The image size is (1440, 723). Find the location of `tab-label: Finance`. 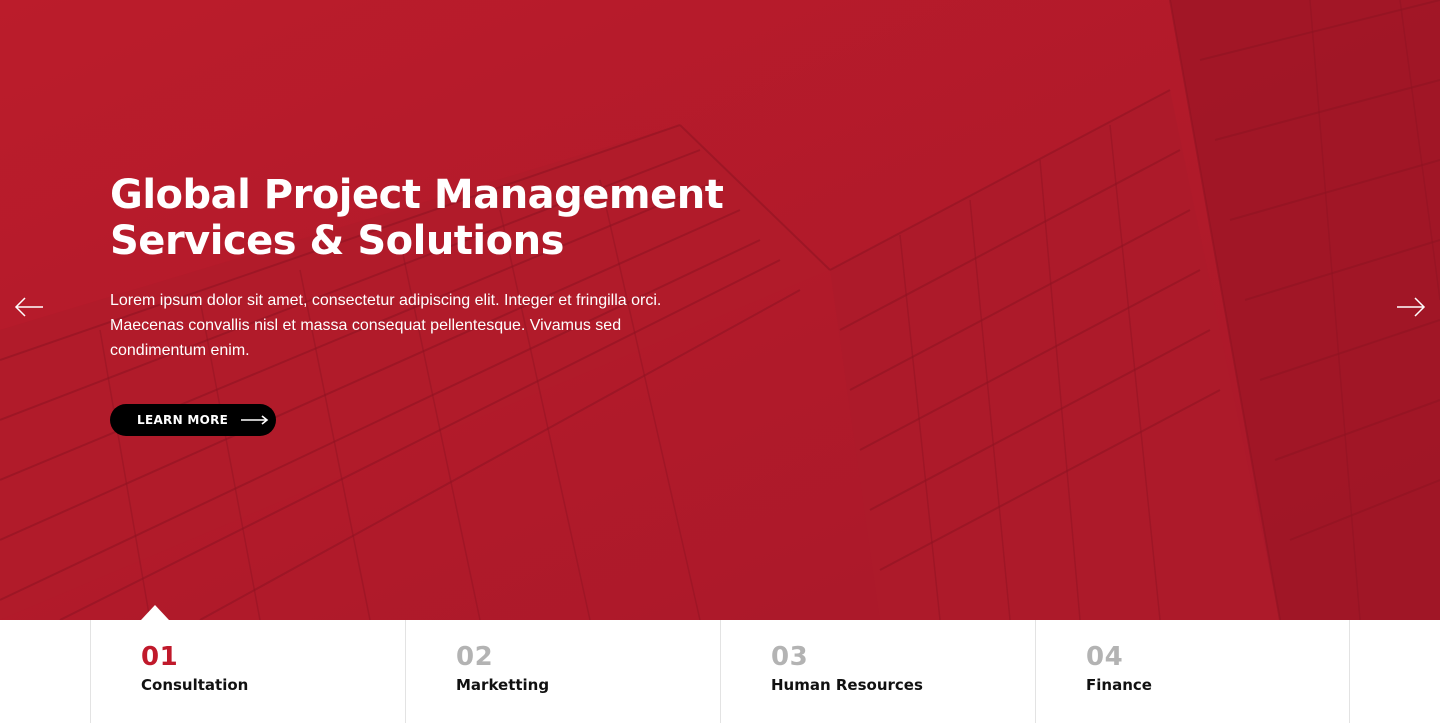

tab-label: Finance is located at coordinates (1119, 685).